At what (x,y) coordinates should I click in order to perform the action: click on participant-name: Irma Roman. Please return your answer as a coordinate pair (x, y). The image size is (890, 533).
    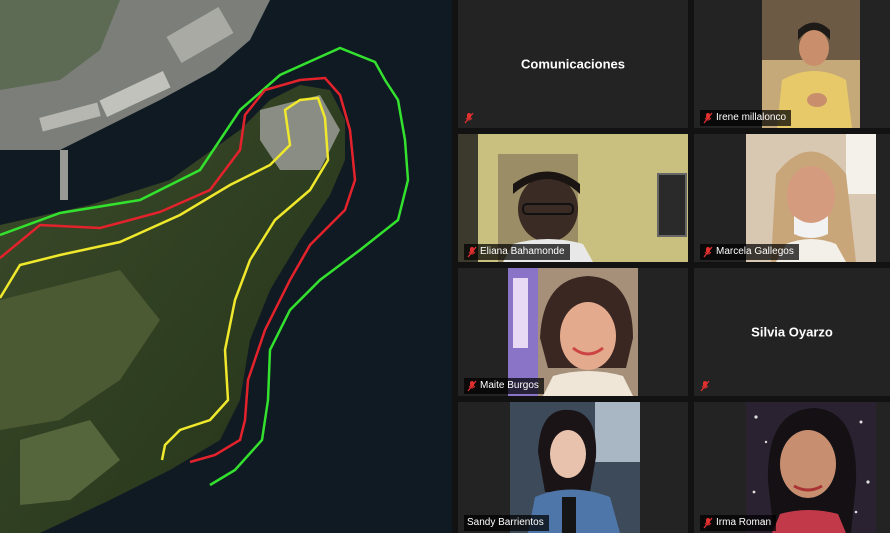
    Looking at the image, I should click on (744, 522).